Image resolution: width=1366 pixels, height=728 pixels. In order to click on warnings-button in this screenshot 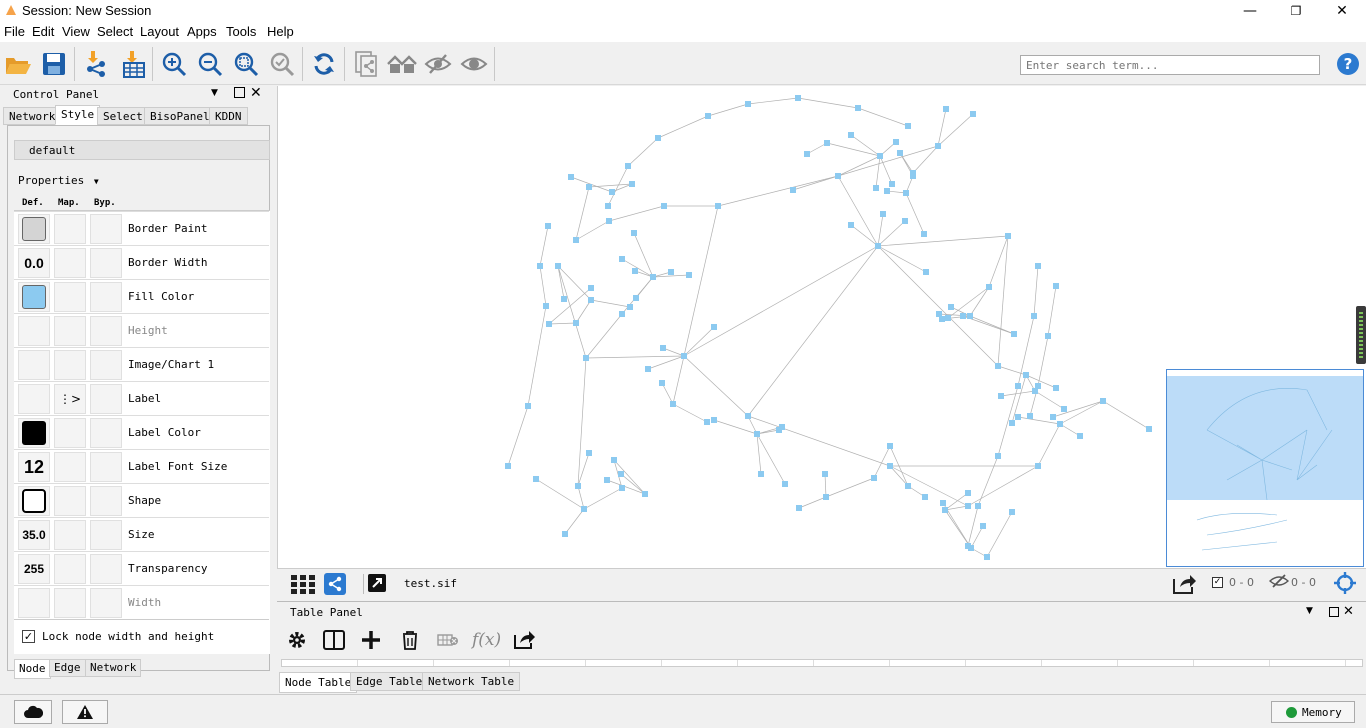, I will do `click(85, 712)`.